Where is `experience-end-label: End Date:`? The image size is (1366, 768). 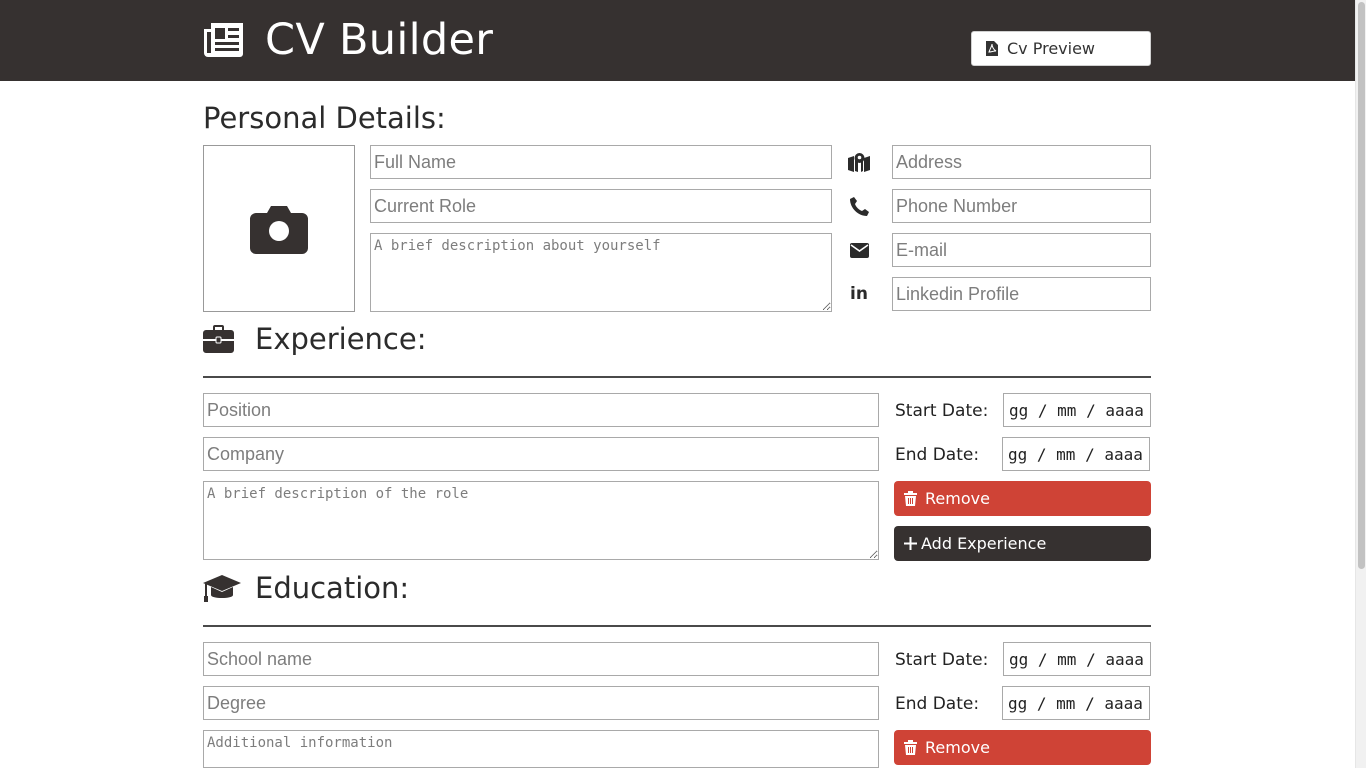 experience-end-label: End Date: is located at coordinates (937, 455).